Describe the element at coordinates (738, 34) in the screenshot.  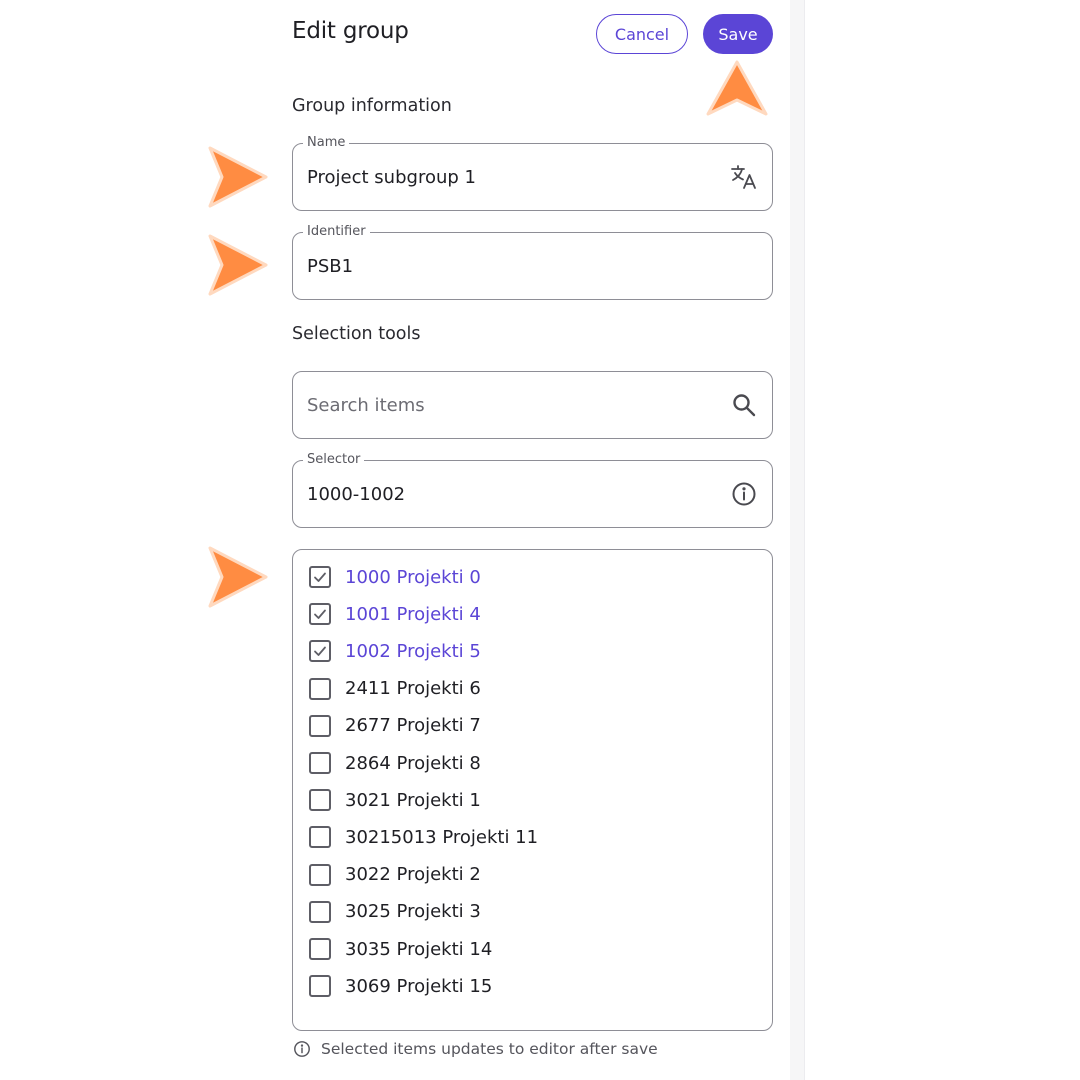
I see `save-button: Save` at that location.